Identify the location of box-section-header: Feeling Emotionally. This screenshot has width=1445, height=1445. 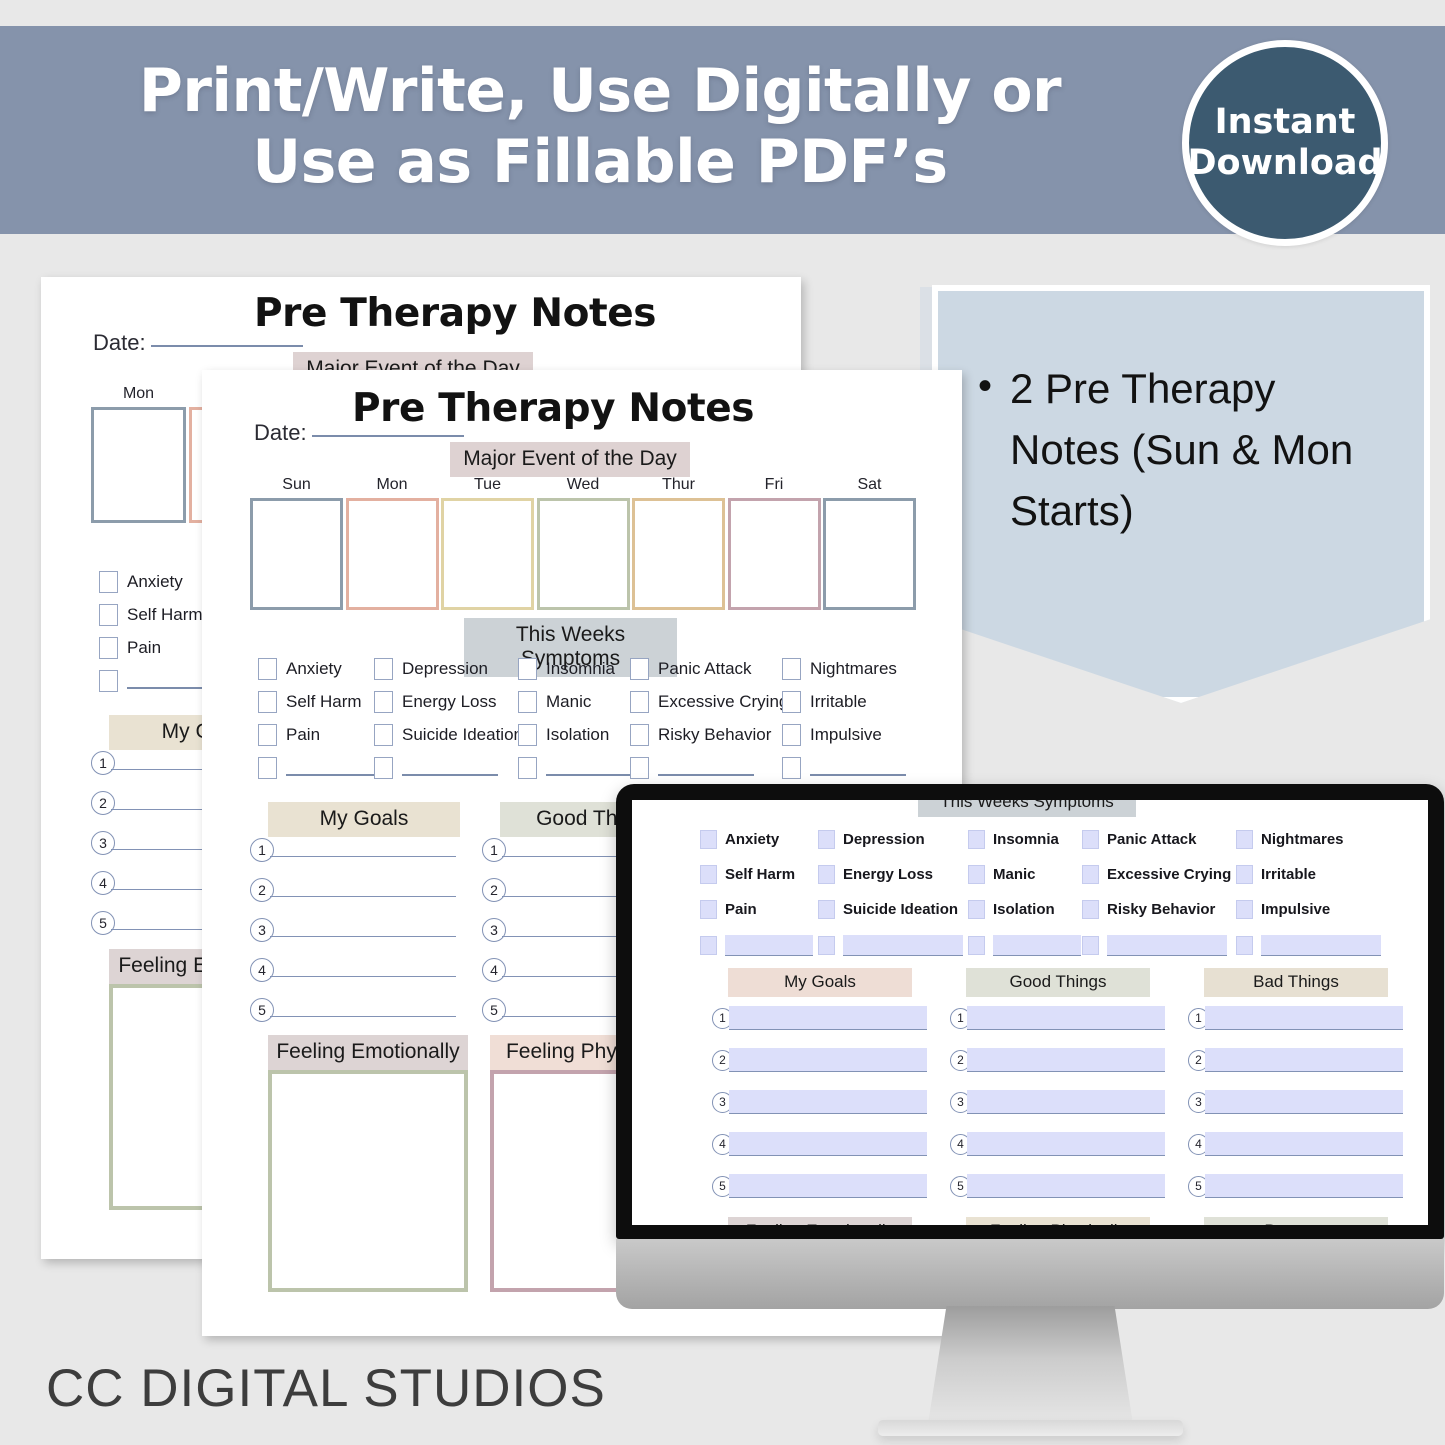
(368, 1052).